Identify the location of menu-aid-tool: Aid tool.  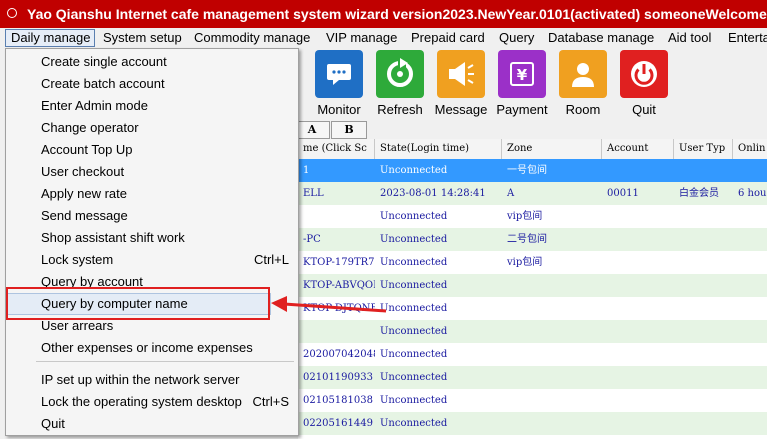
(689, 38).